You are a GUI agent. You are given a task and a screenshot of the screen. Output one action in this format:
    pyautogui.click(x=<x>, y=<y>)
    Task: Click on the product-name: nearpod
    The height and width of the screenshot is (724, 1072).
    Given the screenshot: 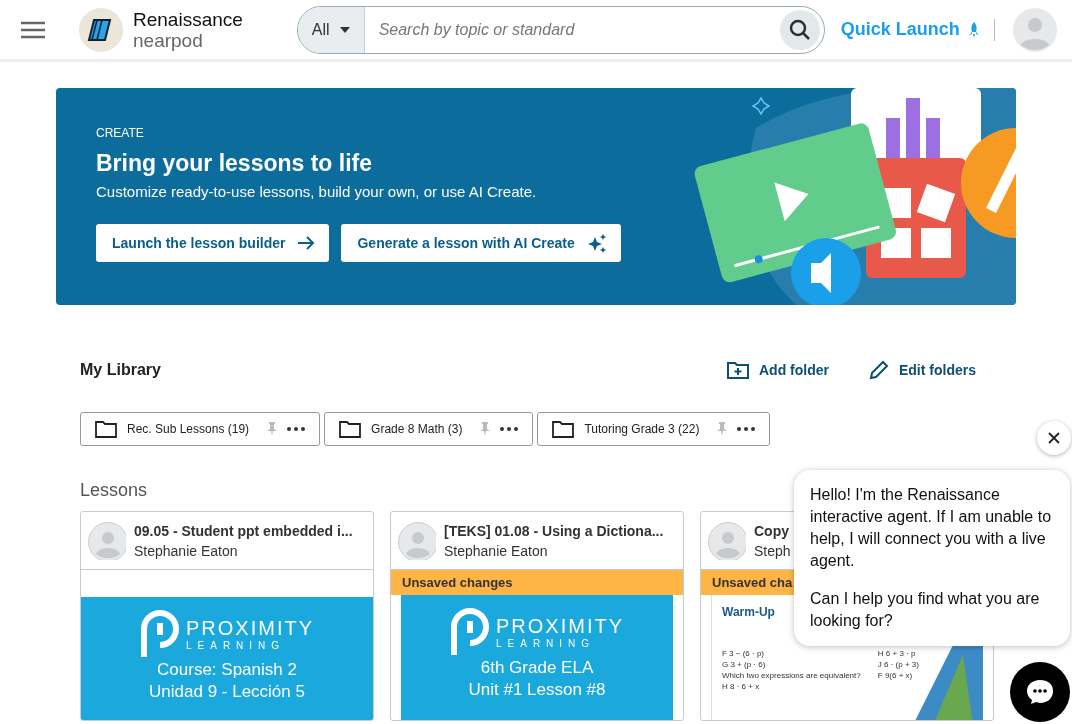 What is the action you would take?
    pyautogui.click(x=168, y=40)
    